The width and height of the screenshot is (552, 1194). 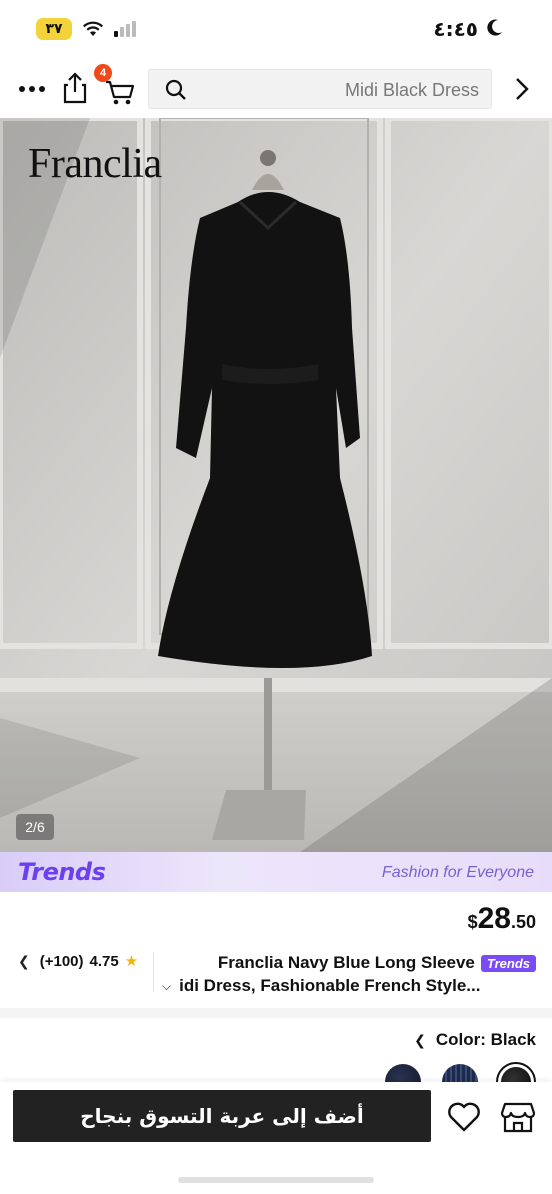 What do you see at coordinates (518, 1117) in the screenshot?
I see `store-button` at bounding box center [518, 1117].